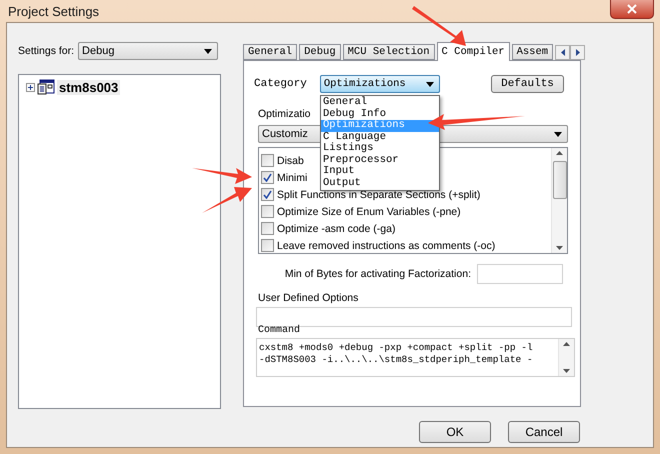 This screenshot has height=454, width=660. I want to click on close-button, so click(632, 9).